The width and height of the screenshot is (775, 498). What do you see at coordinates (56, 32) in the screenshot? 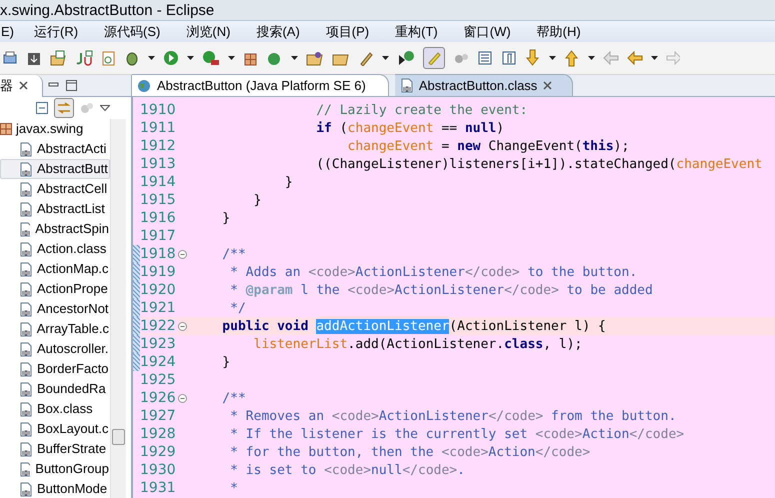
I see `menu-item: 运行(R)` at bounding box center [56, 32].